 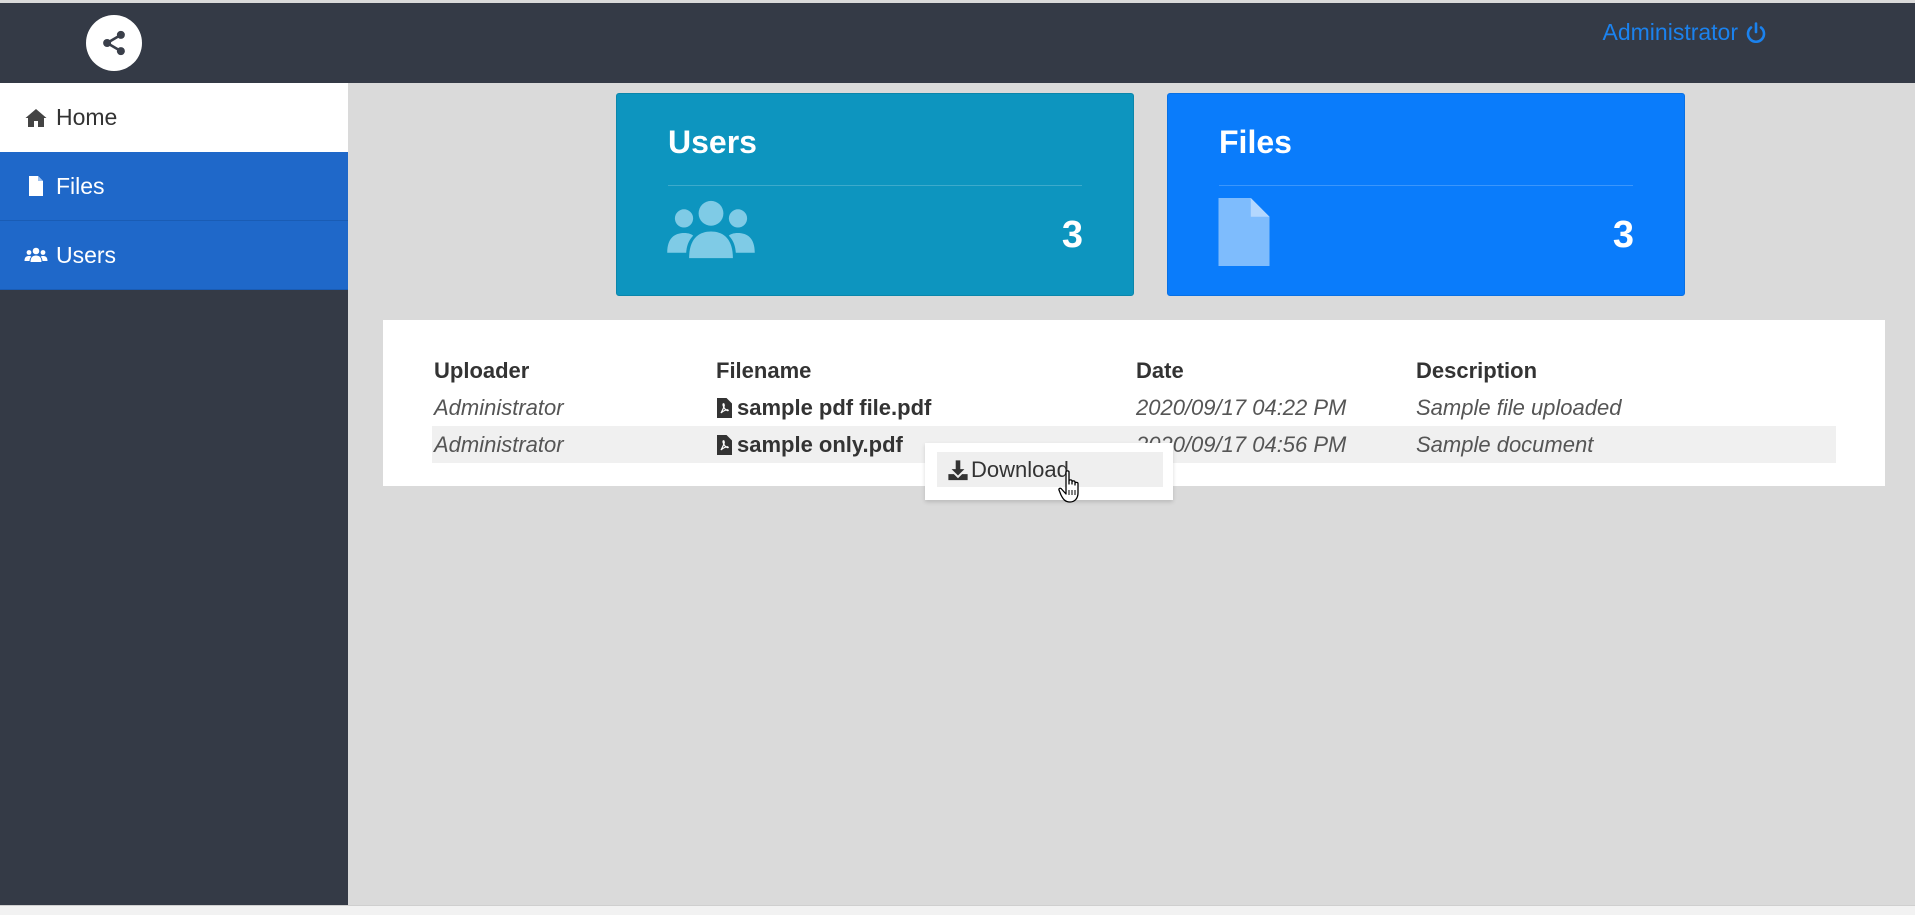 I want to click on card-title: Files, so click(x=1255, y=142).